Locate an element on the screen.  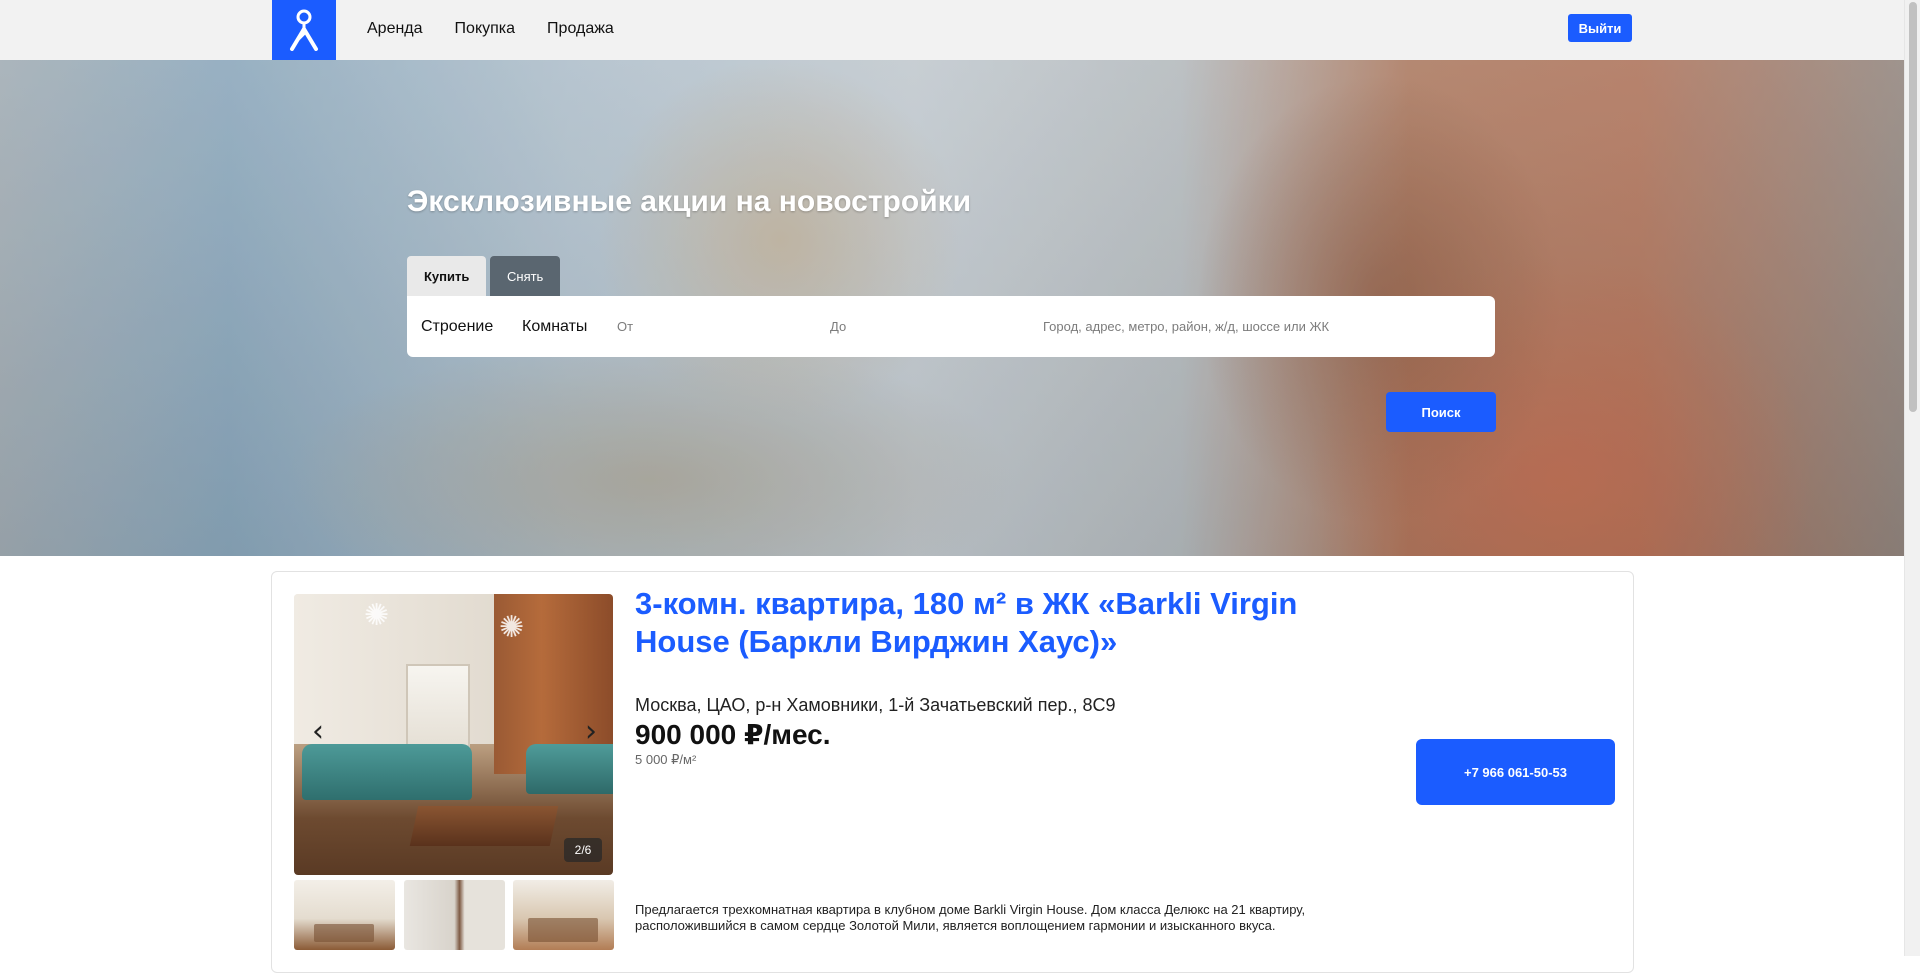
nav-link-buy: Покупка is located at coordinates (485, 29).